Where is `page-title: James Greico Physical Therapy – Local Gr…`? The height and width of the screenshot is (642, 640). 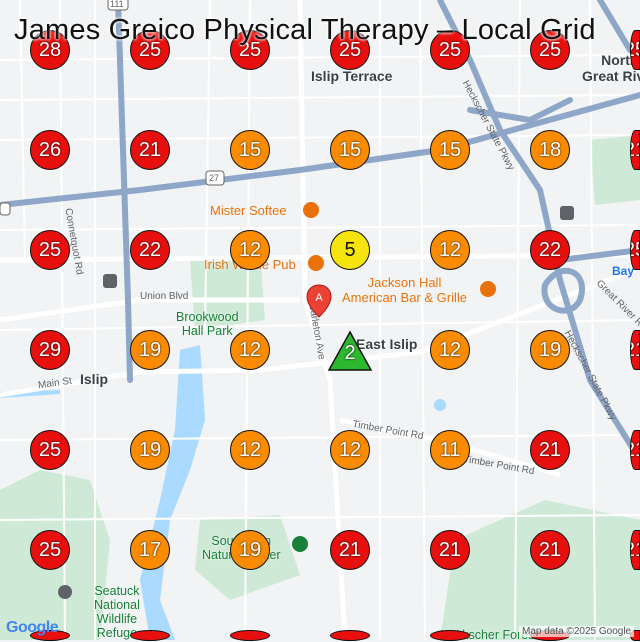
page-title: James Greico Physical Therapy – Local Gr… is located at coordinates (305, 30).